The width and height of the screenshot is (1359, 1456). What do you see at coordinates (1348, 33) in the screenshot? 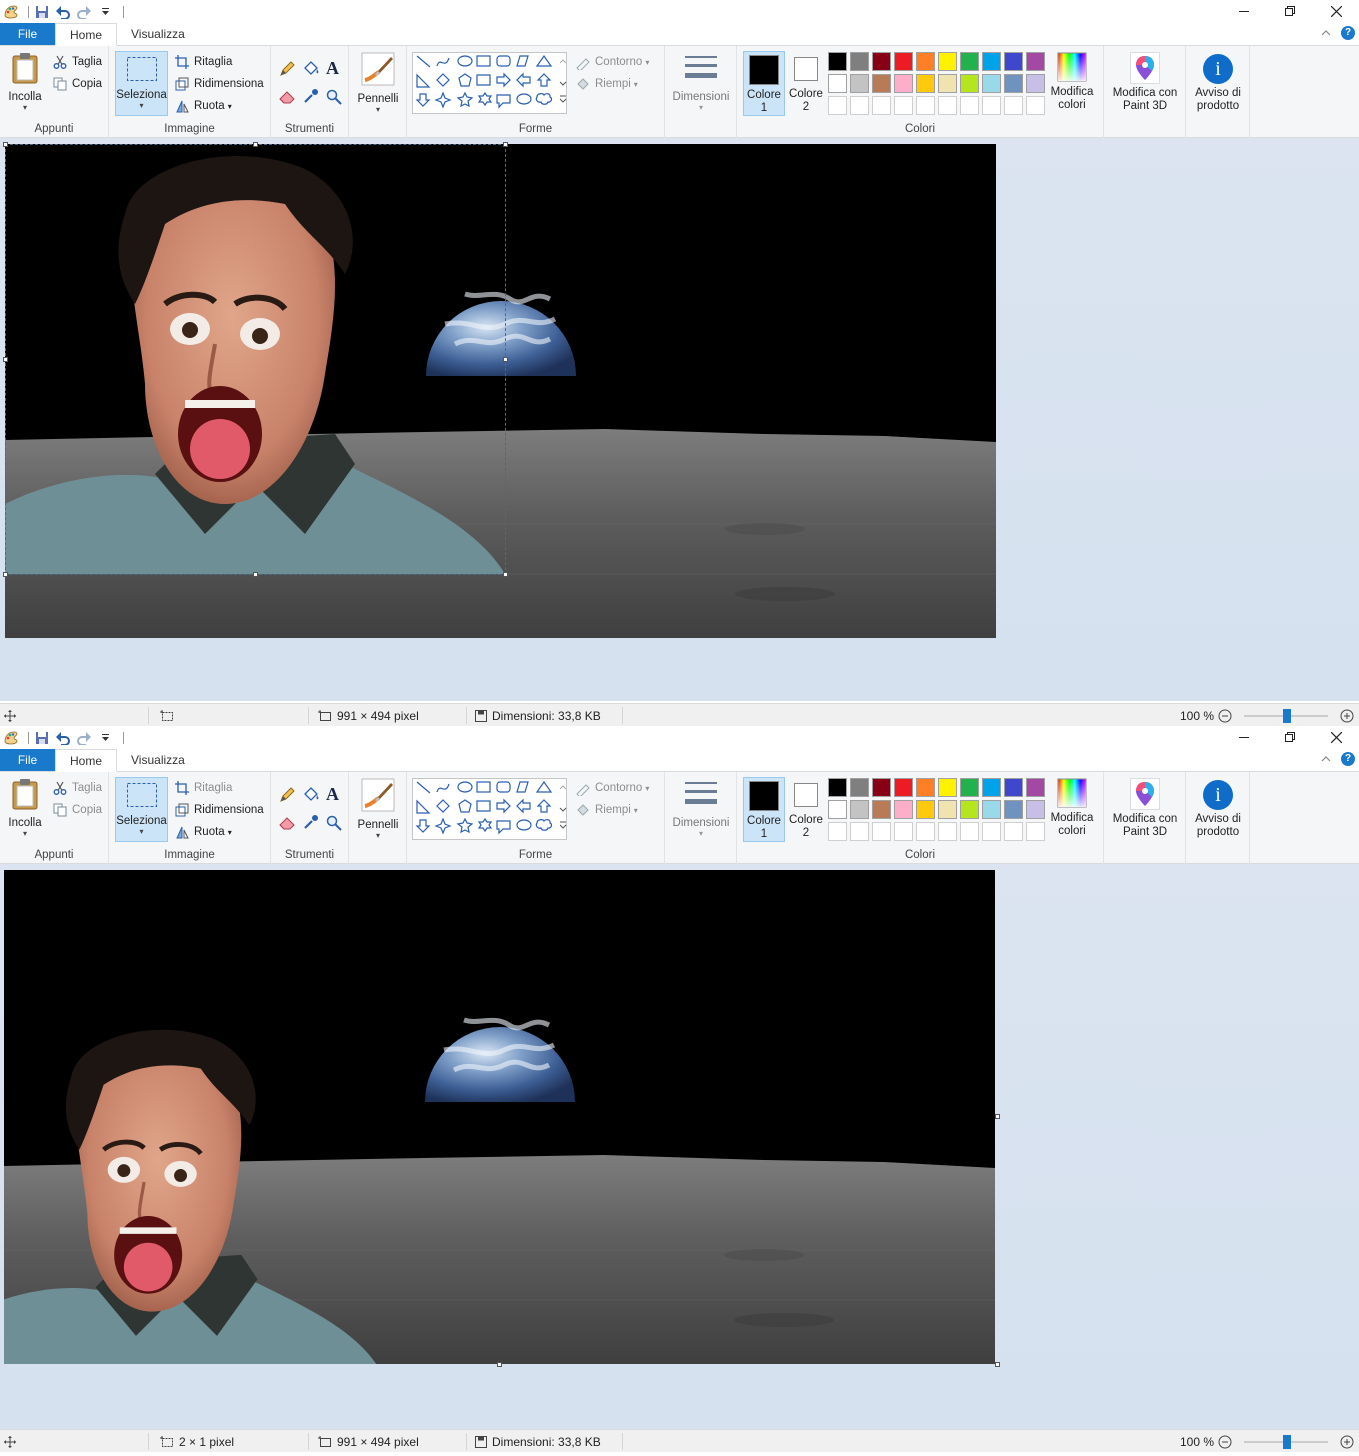
I see `help-icon: ?` at bounding box center [1348, 33].